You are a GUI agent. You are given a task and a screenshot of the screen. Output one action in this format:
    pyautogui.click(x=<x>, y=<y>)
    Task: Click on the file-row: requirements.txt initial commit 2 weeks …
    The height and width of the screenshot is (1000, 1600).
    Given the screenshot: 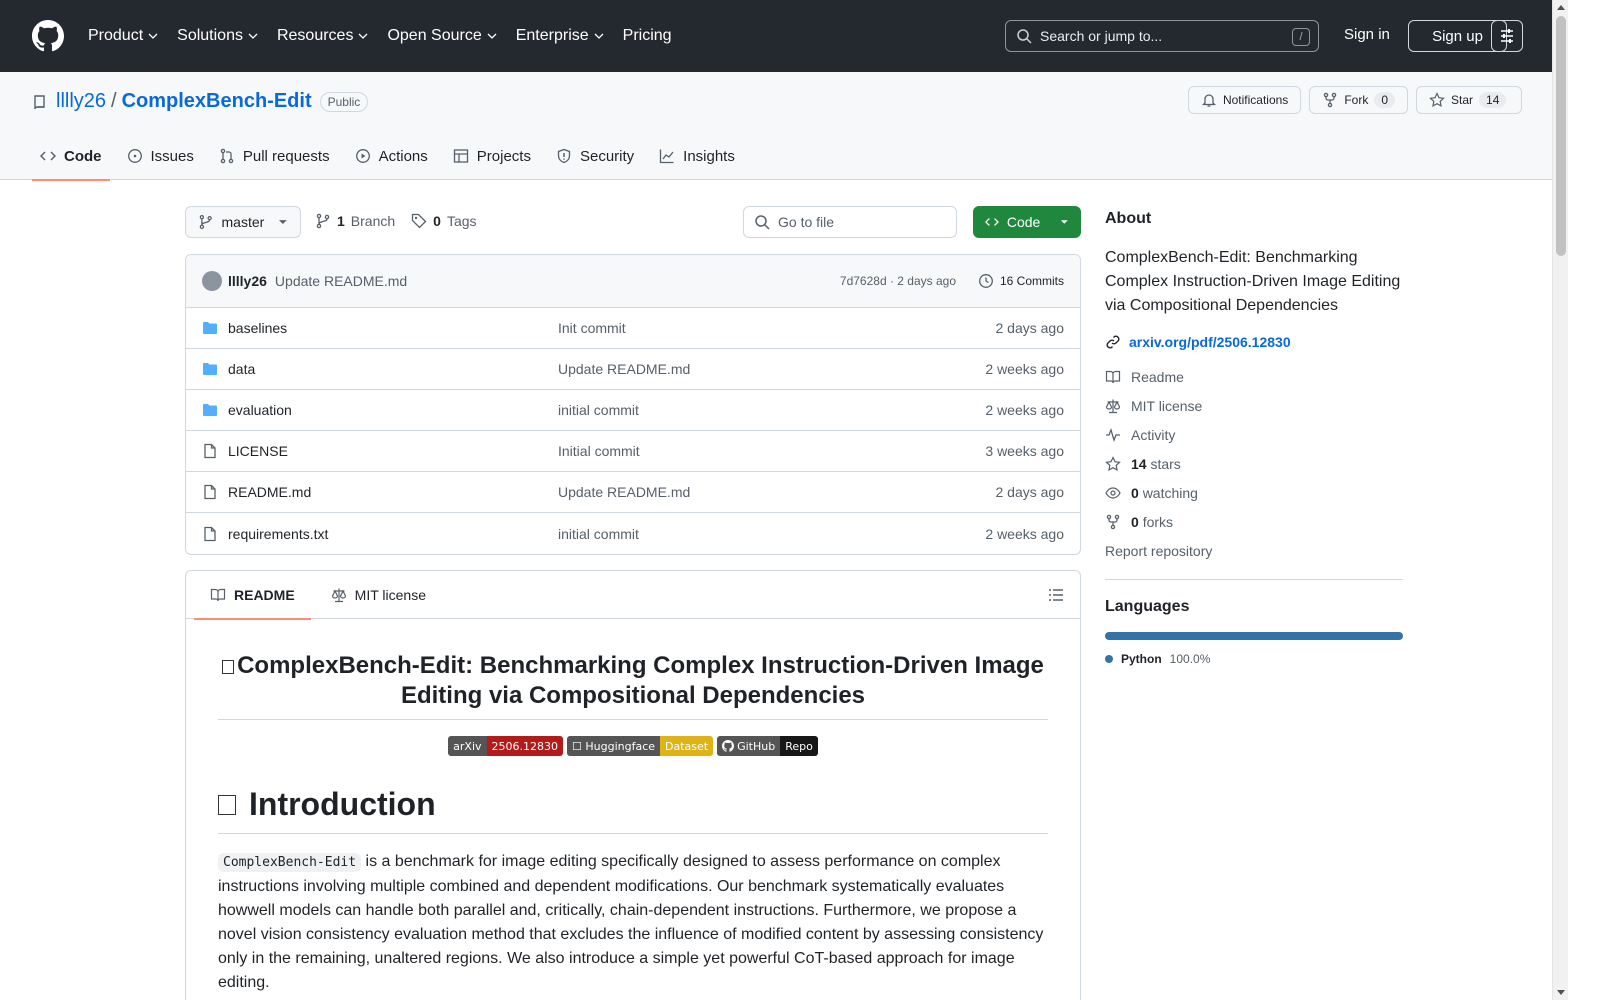 What is the action you would take?
    pyautogui.click(x=633, y=533)
    